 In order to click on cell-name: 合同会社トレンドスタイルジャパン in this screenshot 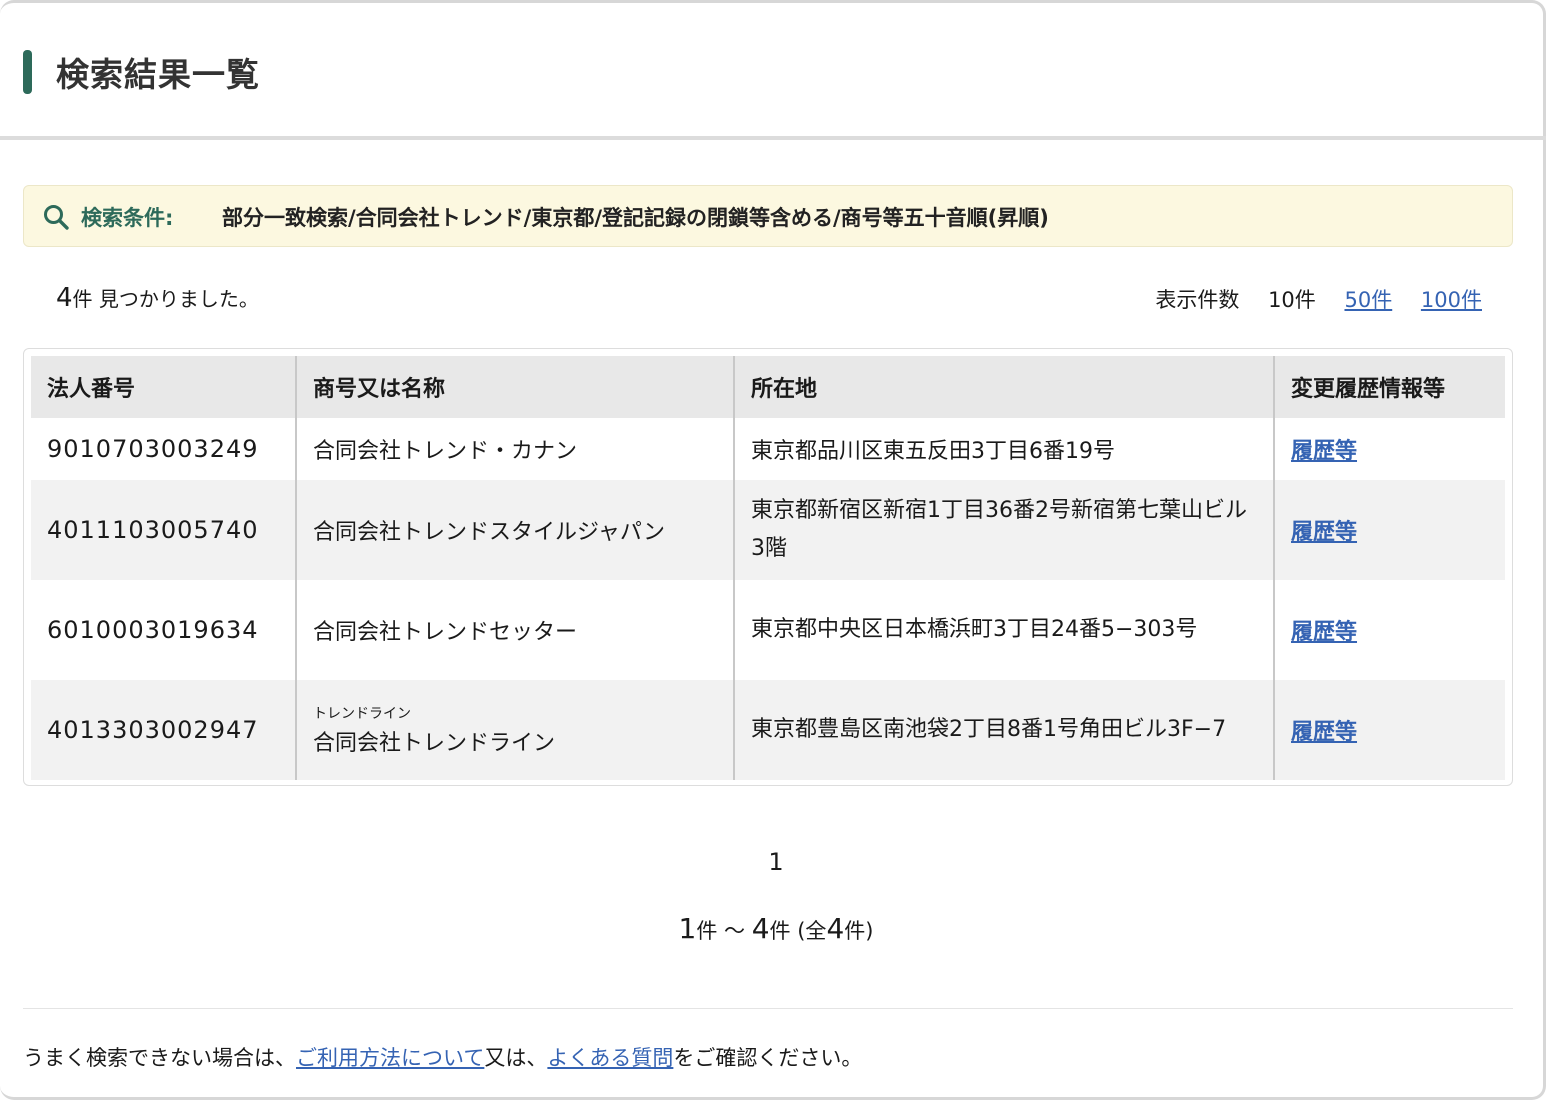, I will do `click(514, 530)`.